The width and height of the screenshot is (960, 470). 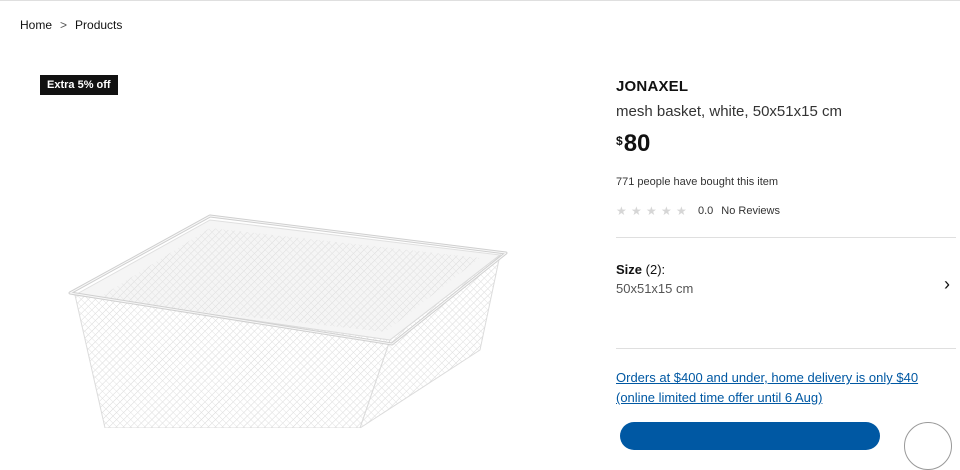 What do you see at coordinates (480, 0) in the screenshot?
I see `top-divider` at bounding box center [480, 0].